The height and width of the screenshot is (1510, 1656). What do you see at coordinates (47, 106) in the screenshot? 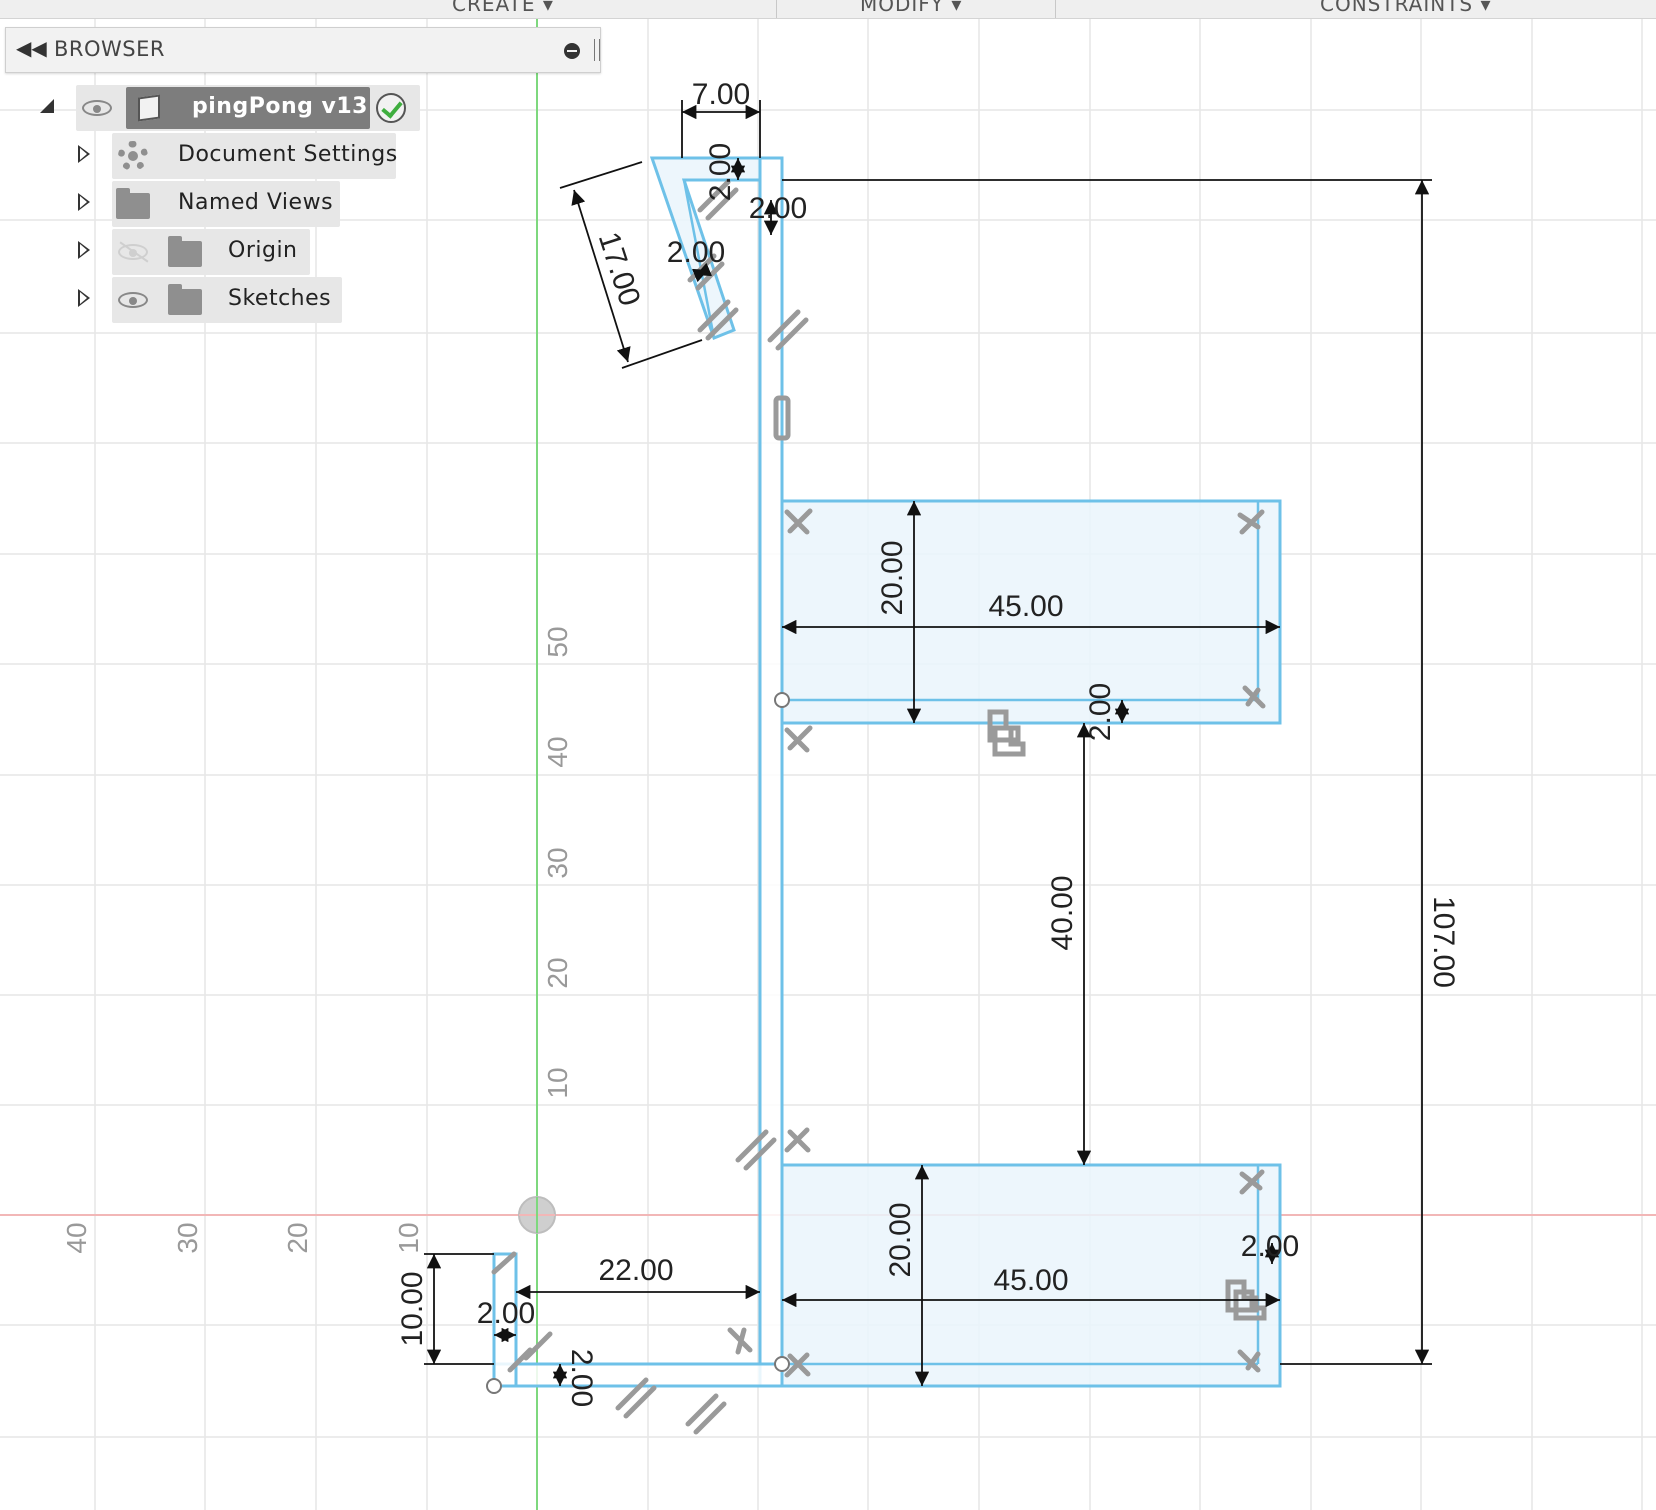
I see `collapse-root-icon` at bounding box center [47, 106].